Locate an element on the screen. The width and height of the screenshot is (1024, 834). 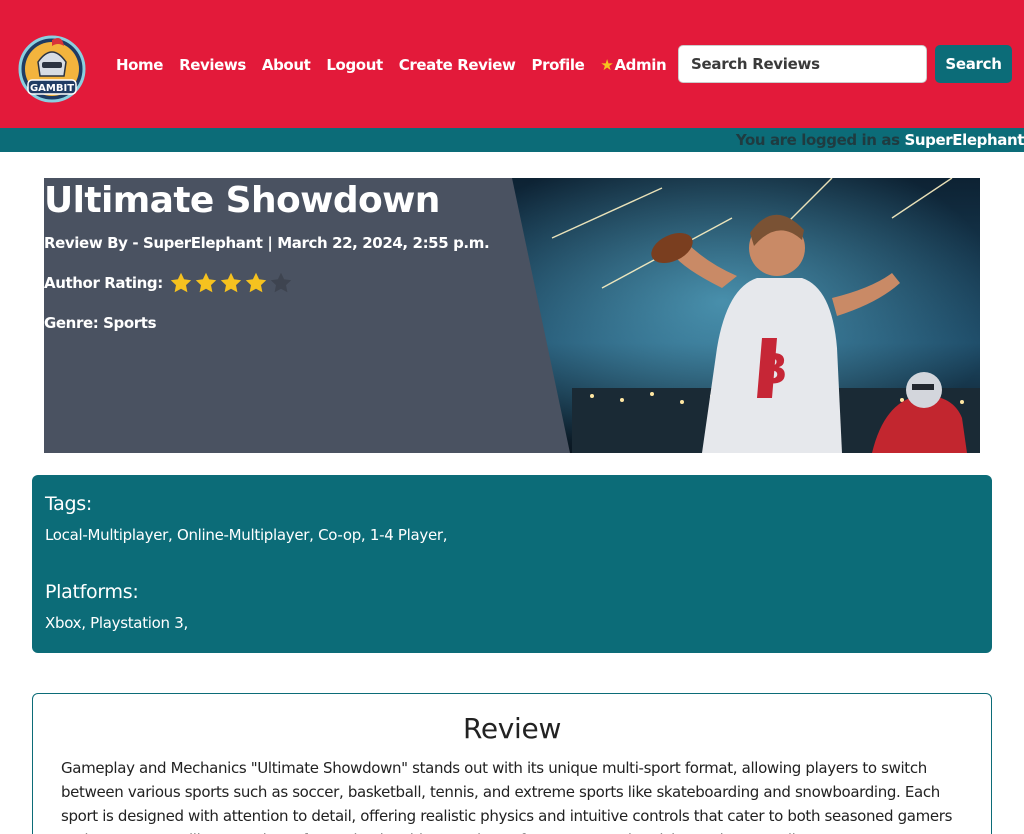
search-input is located at coordinates (802, 64).